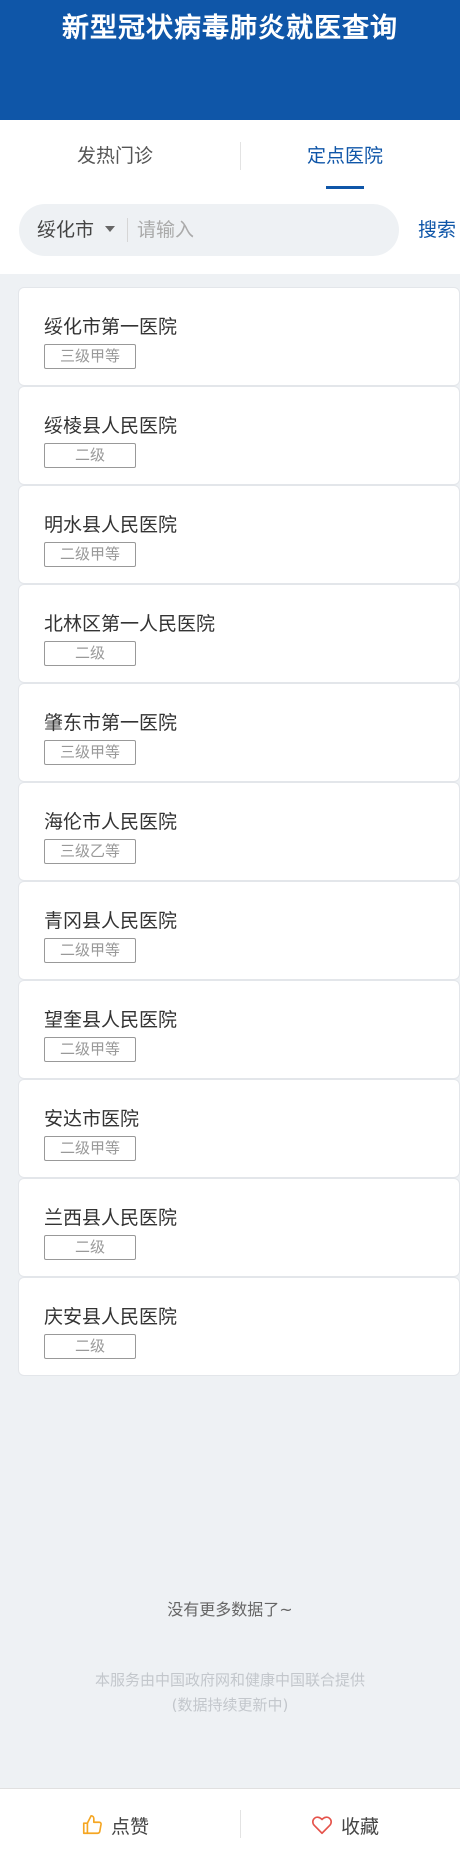  I want to click on page-title: 新型冠状病毒肺炎就医查询, so click(230, 28).